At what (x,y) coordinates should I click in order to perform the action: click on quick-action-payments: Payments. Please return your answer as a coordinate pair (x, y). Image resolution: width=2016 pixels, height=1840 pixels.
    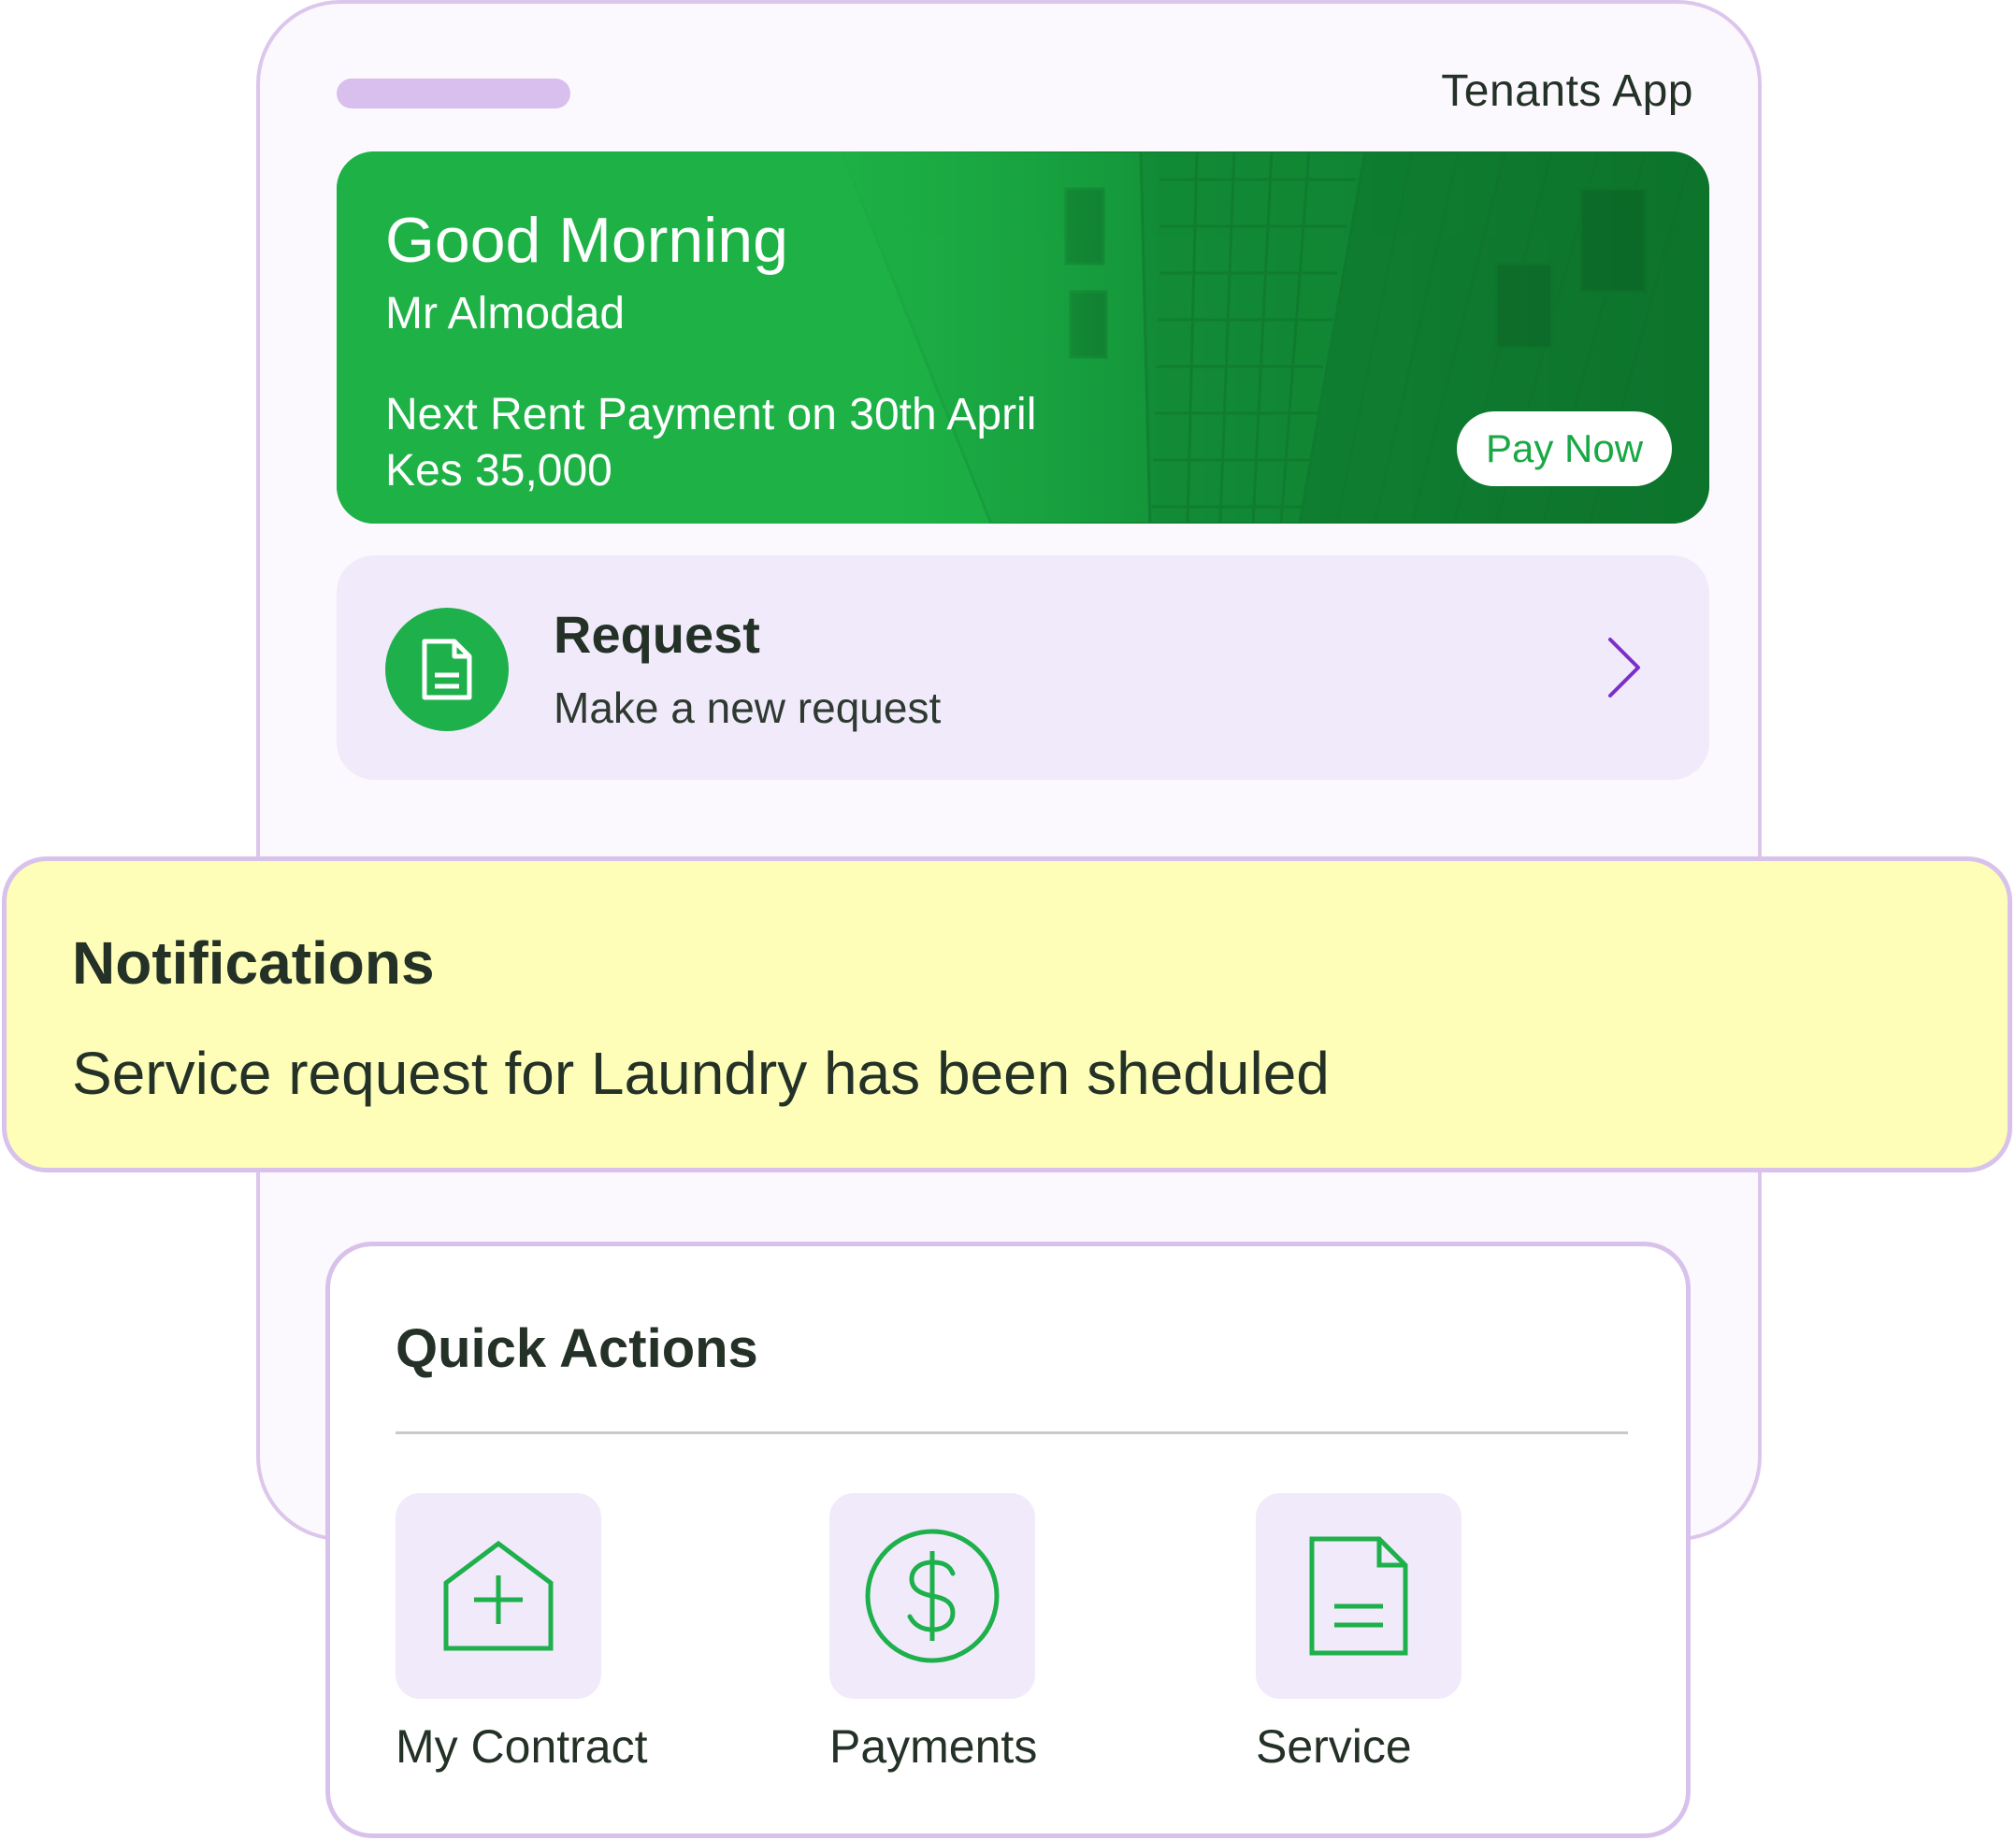
    Looking at the image, I should click on (933, 1633).